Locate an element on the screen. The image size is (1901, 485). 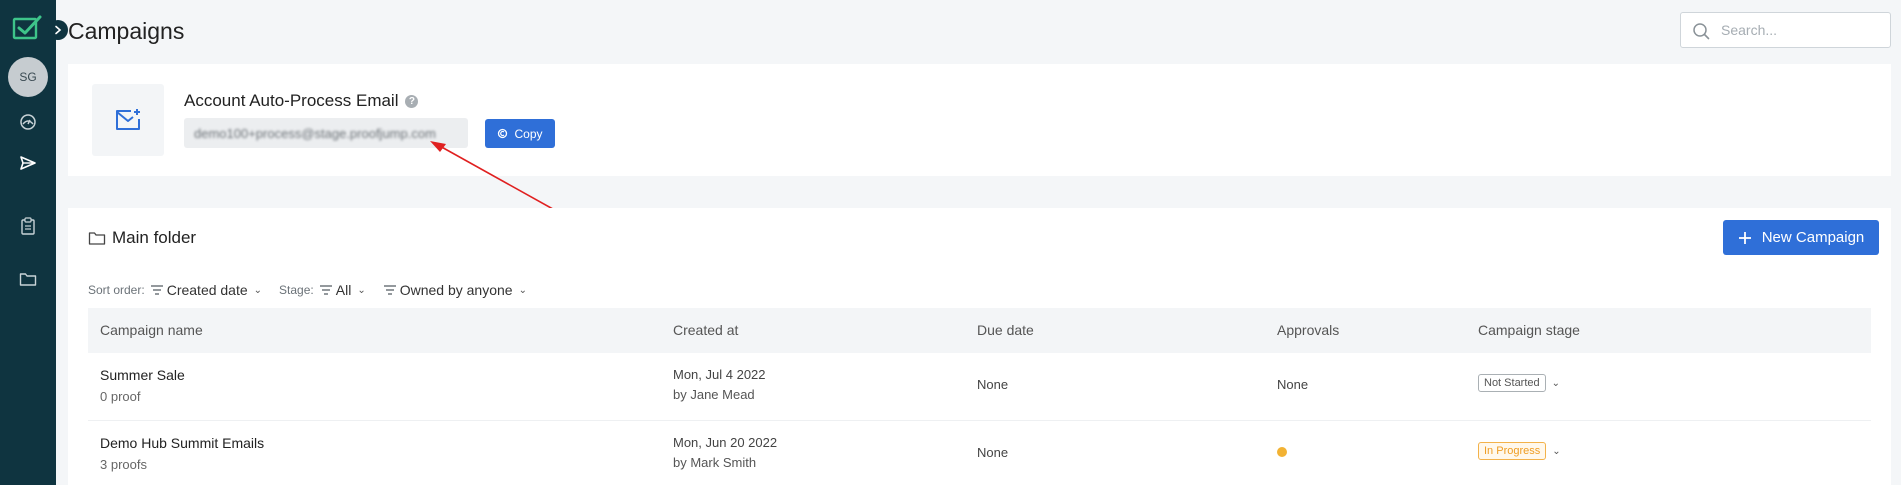
avatar: SG is located at coordinates (28, 77).